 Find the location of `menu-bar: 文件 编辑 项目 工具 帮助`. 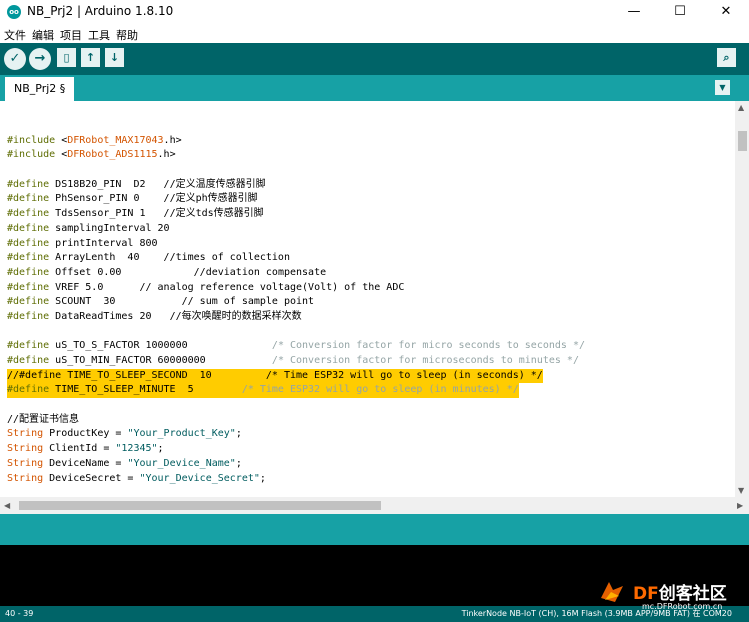

menu-bar: 文件 编辑 项目 工具 帮助 is located at coordinates (374, 33).